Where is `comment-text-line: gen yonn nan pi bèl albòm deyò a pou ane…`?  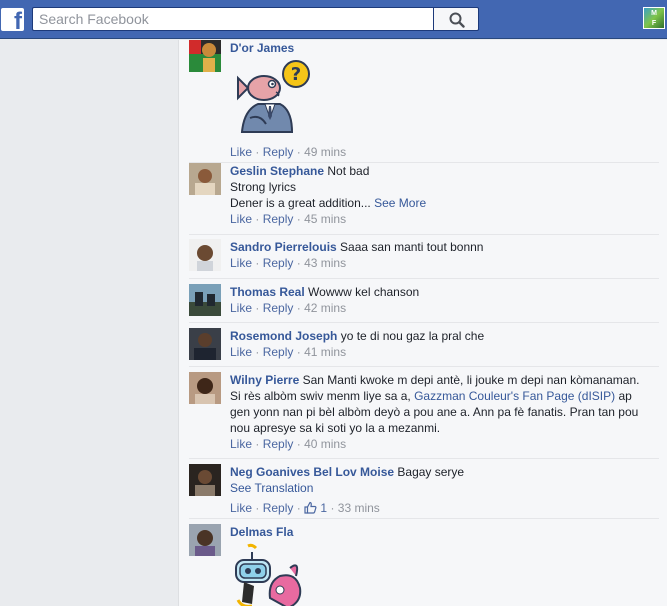
comment-text-line: gen yonn nan pi bèl albòm deyò a pou ane… is located at coordinates (434, 412).